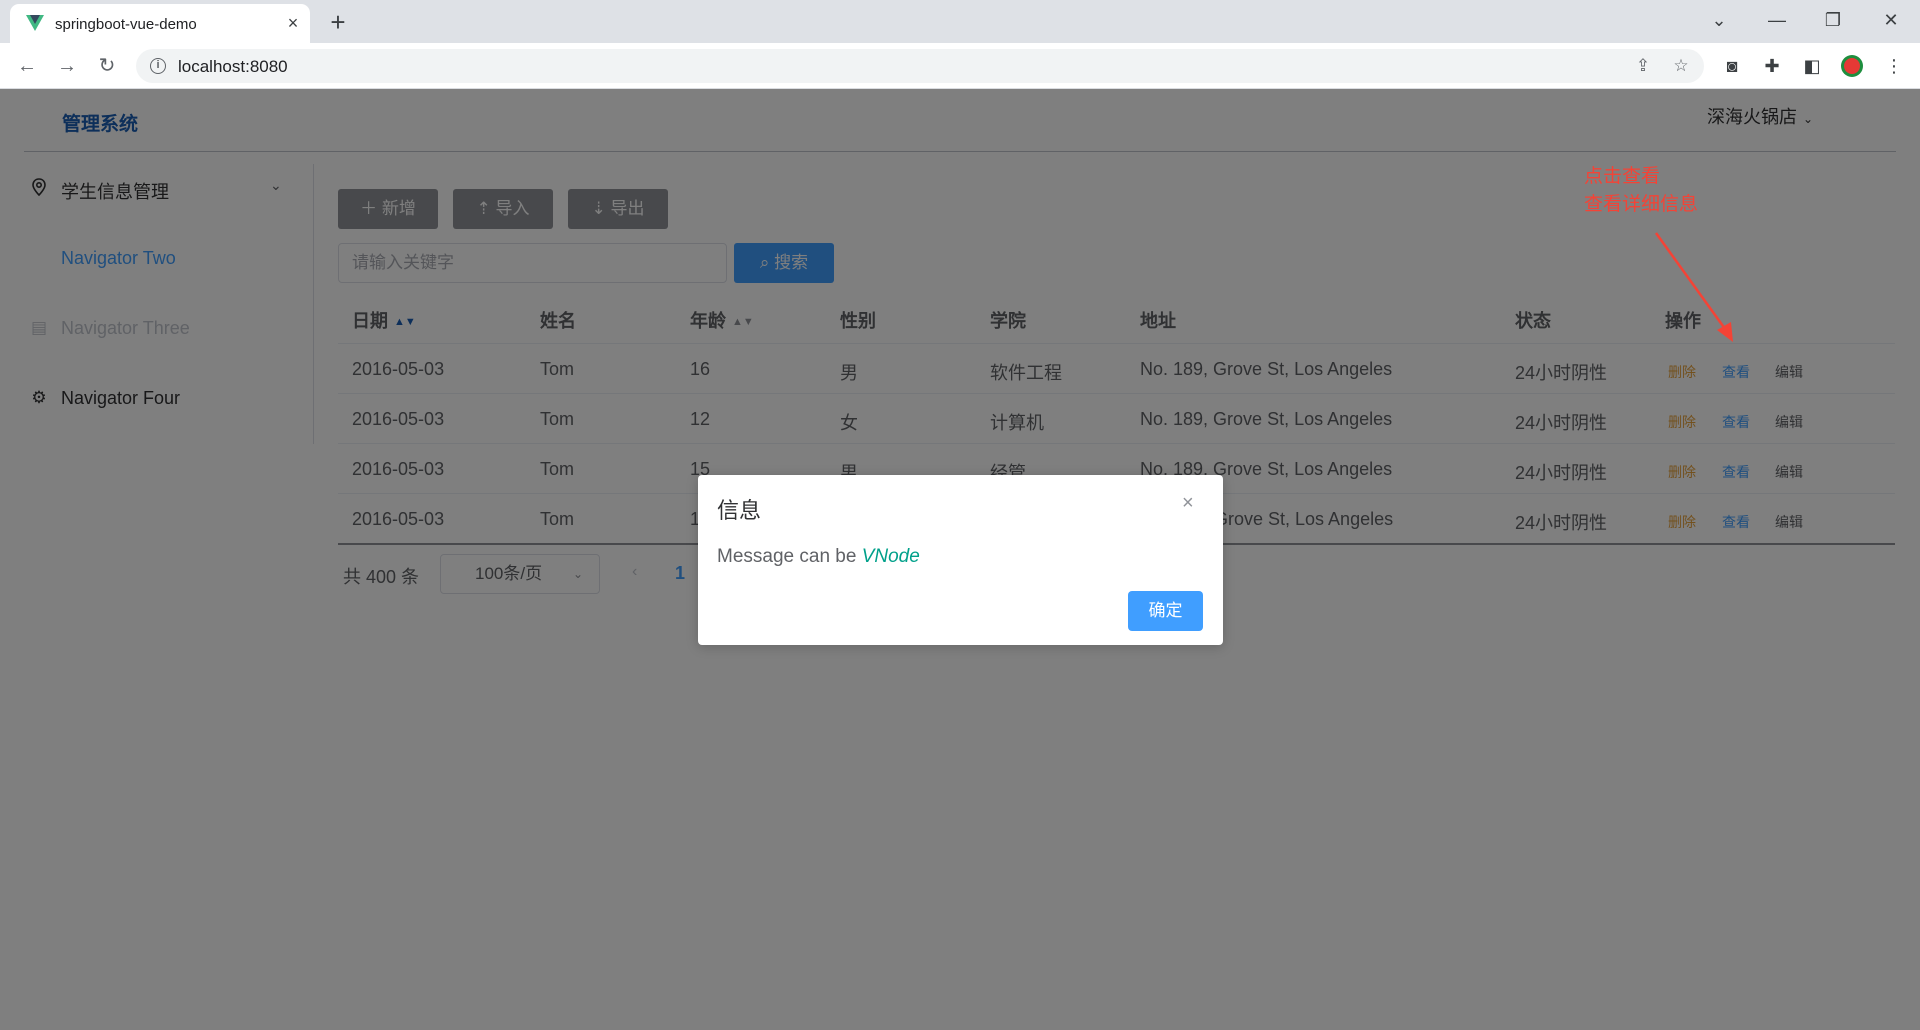 The width and height of the screenshot is (1920, 1030). What do you see at coordinates (27, 66) in the screenshot?
I see `back-button: ←` at bounding box center [27, 66].